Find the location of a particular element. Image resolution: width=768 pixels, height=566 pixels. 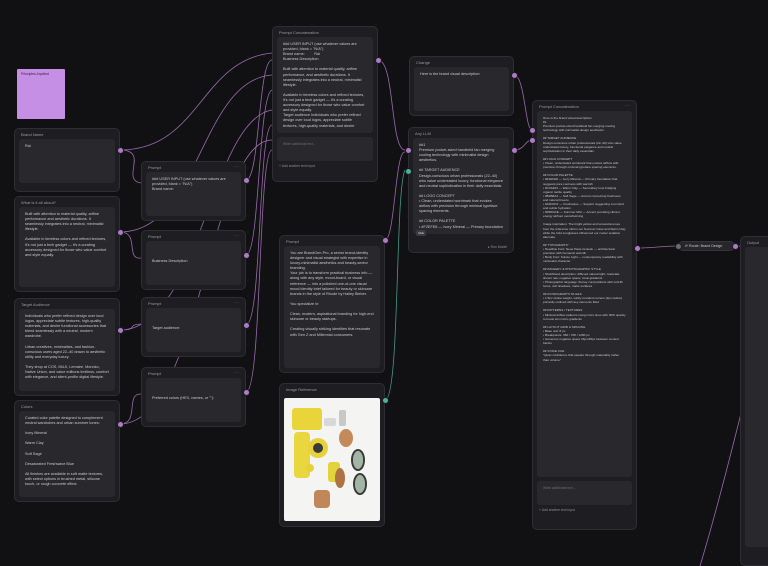

node-title: Target Audience is located at coordinates (35, 304).